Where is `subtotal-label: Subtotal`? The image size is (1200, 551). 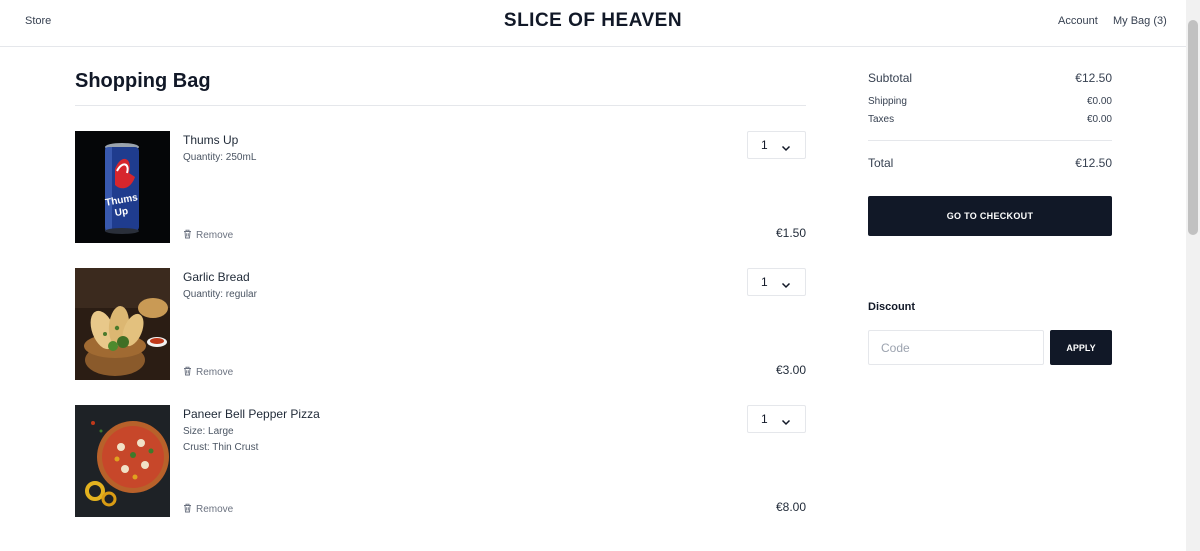
subtotal-label: Subtotal is located at coordinates (890, 78).